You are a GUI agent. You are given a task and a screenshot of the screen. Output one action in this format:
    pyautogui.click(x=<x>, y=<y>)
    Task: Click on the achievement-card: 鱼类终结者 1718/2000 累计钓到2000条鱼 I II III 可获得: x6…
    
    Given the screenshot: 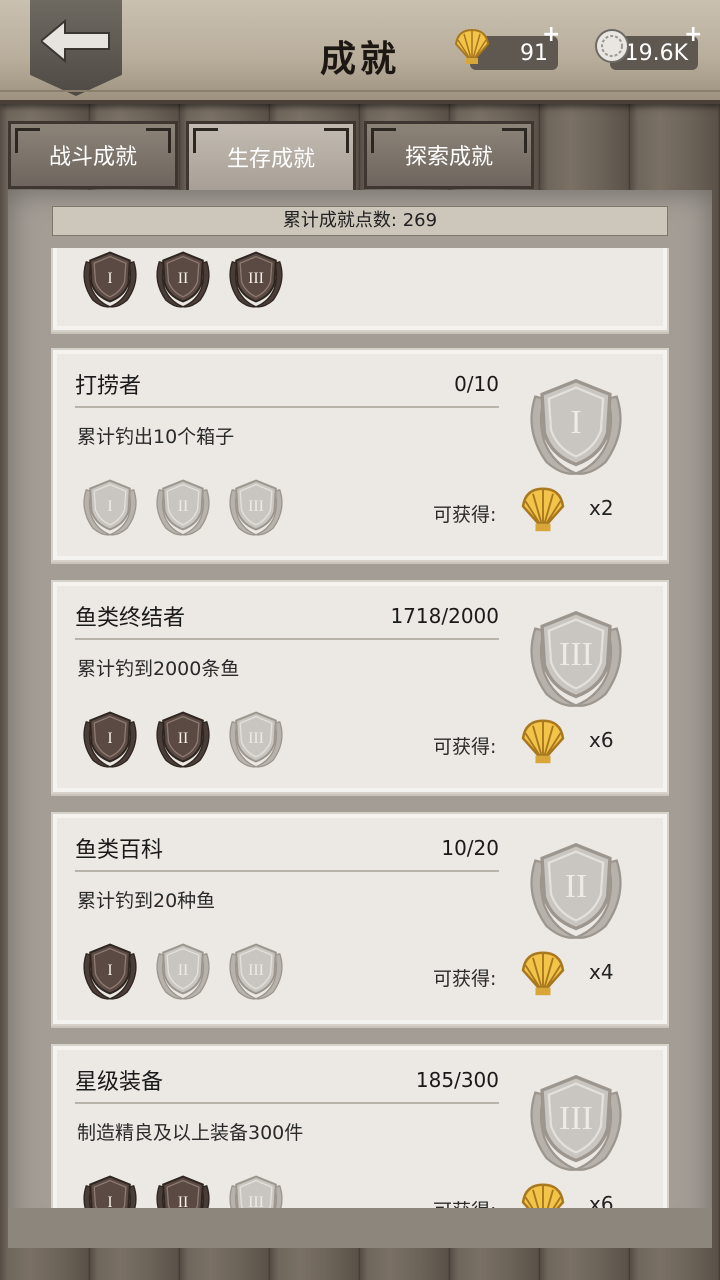 What is the action you would take?
    pyautogui.click(x=360, y=687)
    